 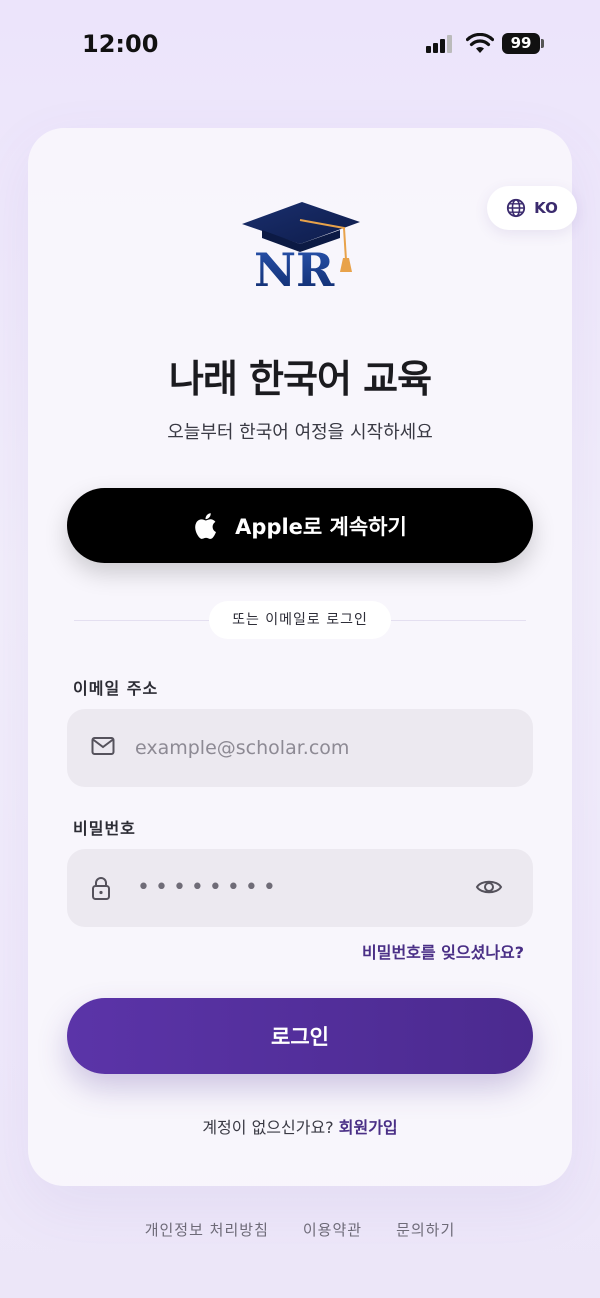 I want to click on divider-line-left, so click(x=141, y=620).